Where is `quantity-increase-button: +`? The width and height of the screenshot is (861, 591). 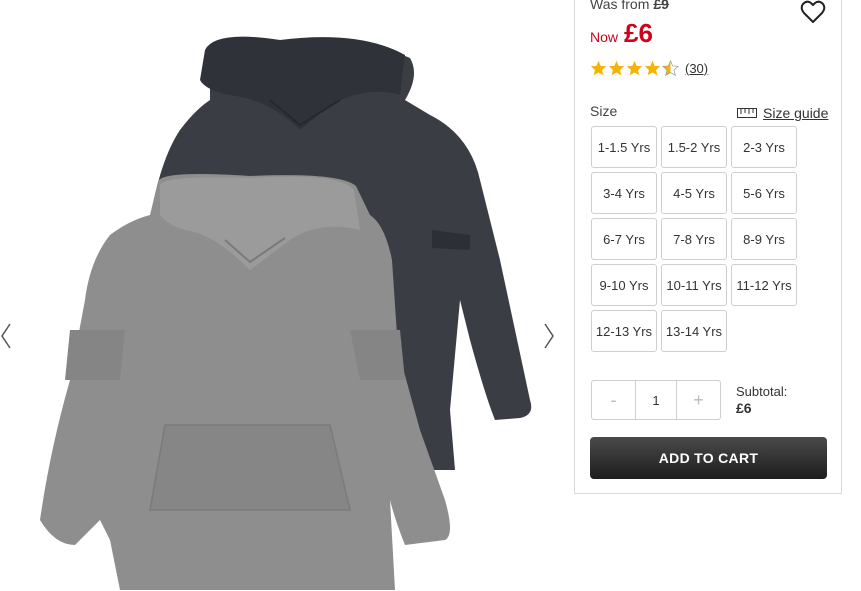 quantity-increase-button: + is located at coordinates (698, 400).